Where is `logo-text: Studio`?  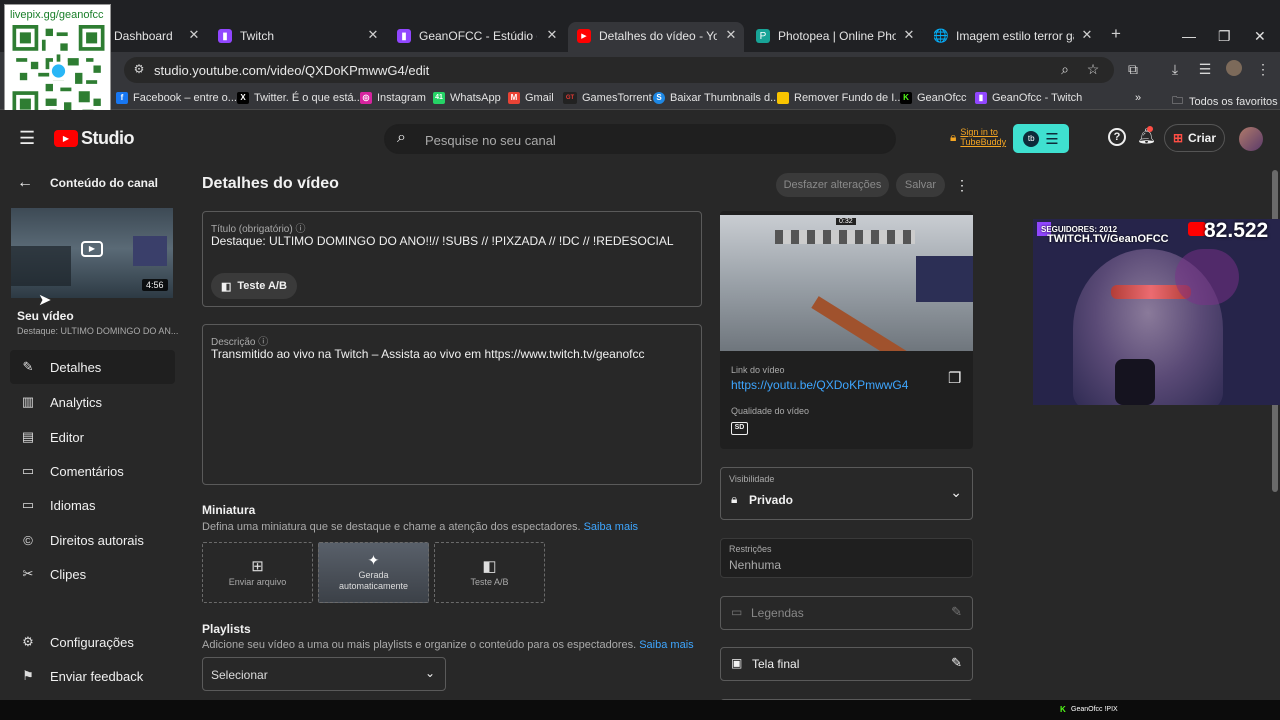 logo-text: Studio is located at coordinates (108, 138).